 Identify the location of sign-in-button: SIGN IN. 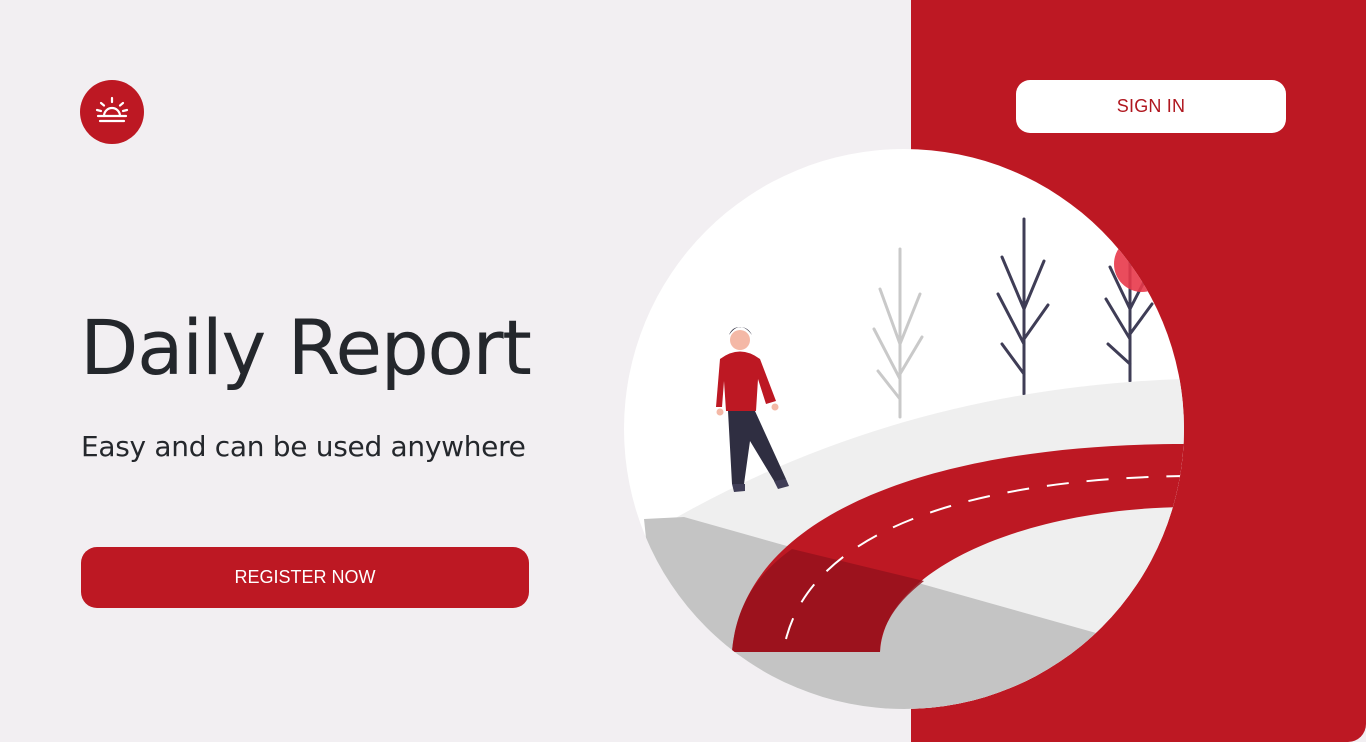
(1151, 106).